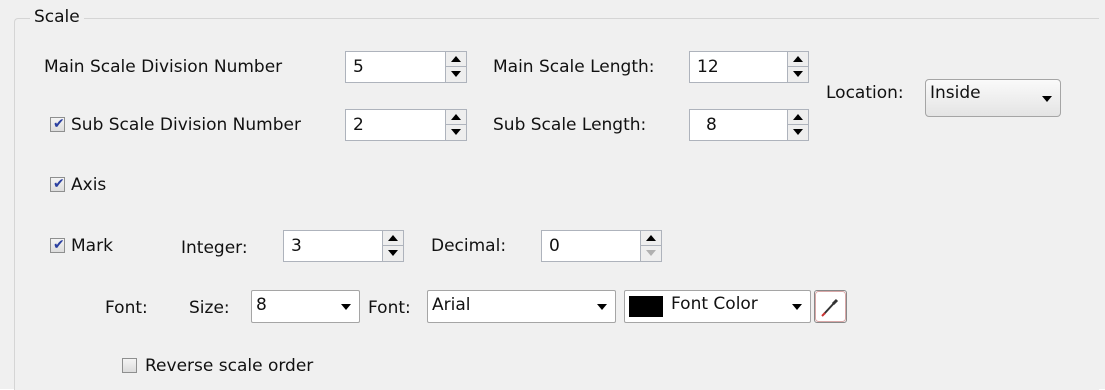  I want to click on color-swatch, so click(646, 306).